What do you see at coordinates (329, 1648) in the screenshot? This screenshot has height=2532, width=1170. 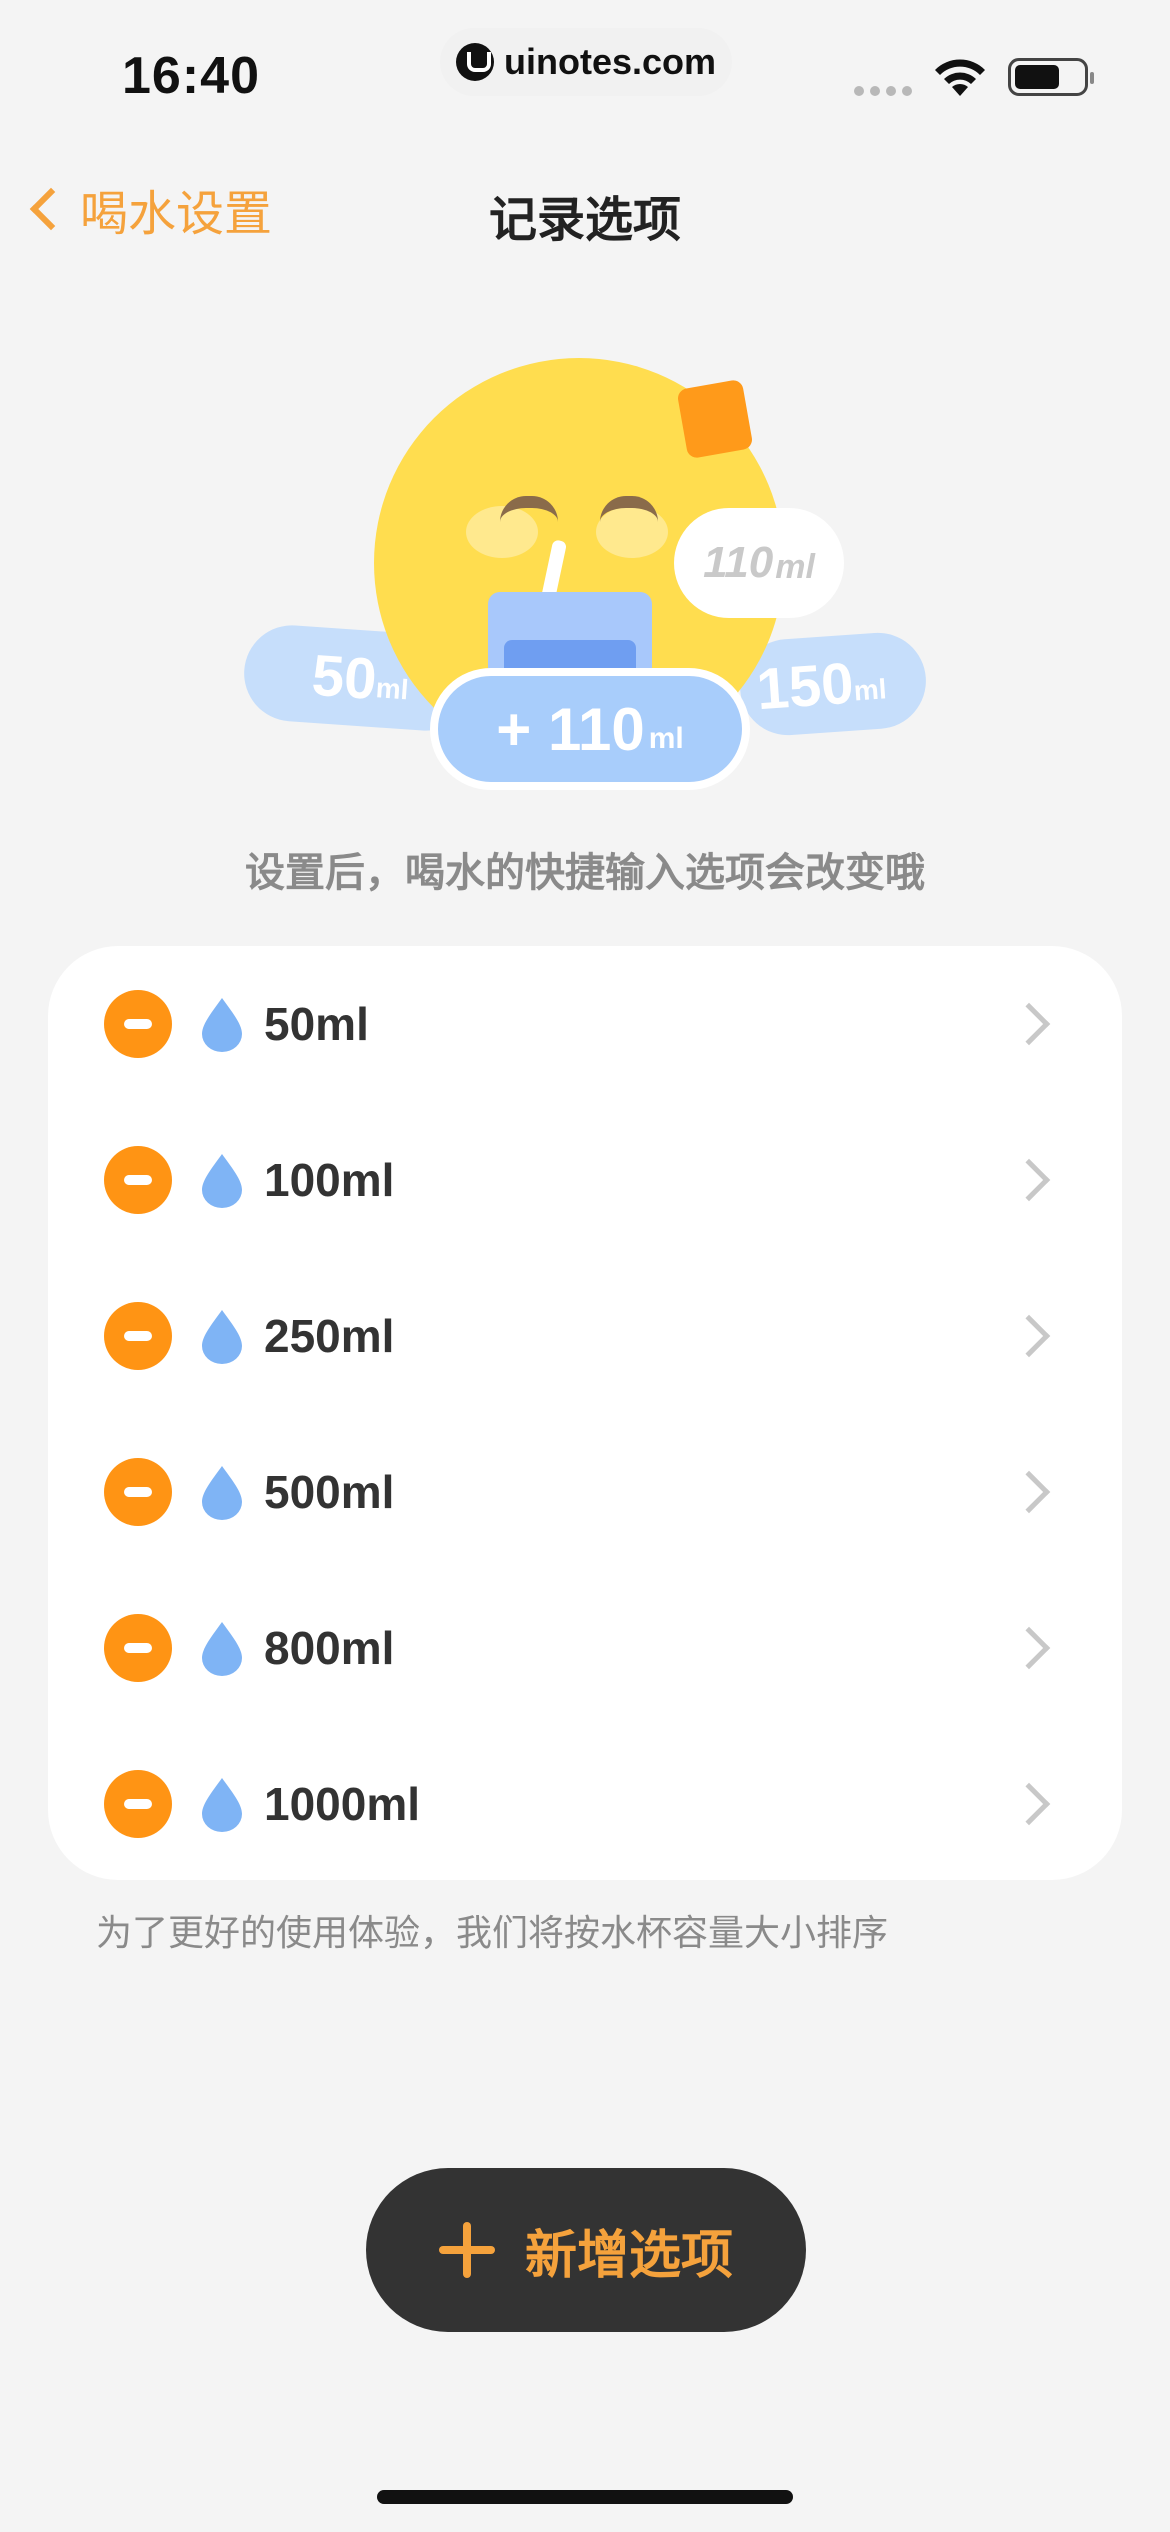 I see `option-label: 800ml` at bounding box center [329, 1648].